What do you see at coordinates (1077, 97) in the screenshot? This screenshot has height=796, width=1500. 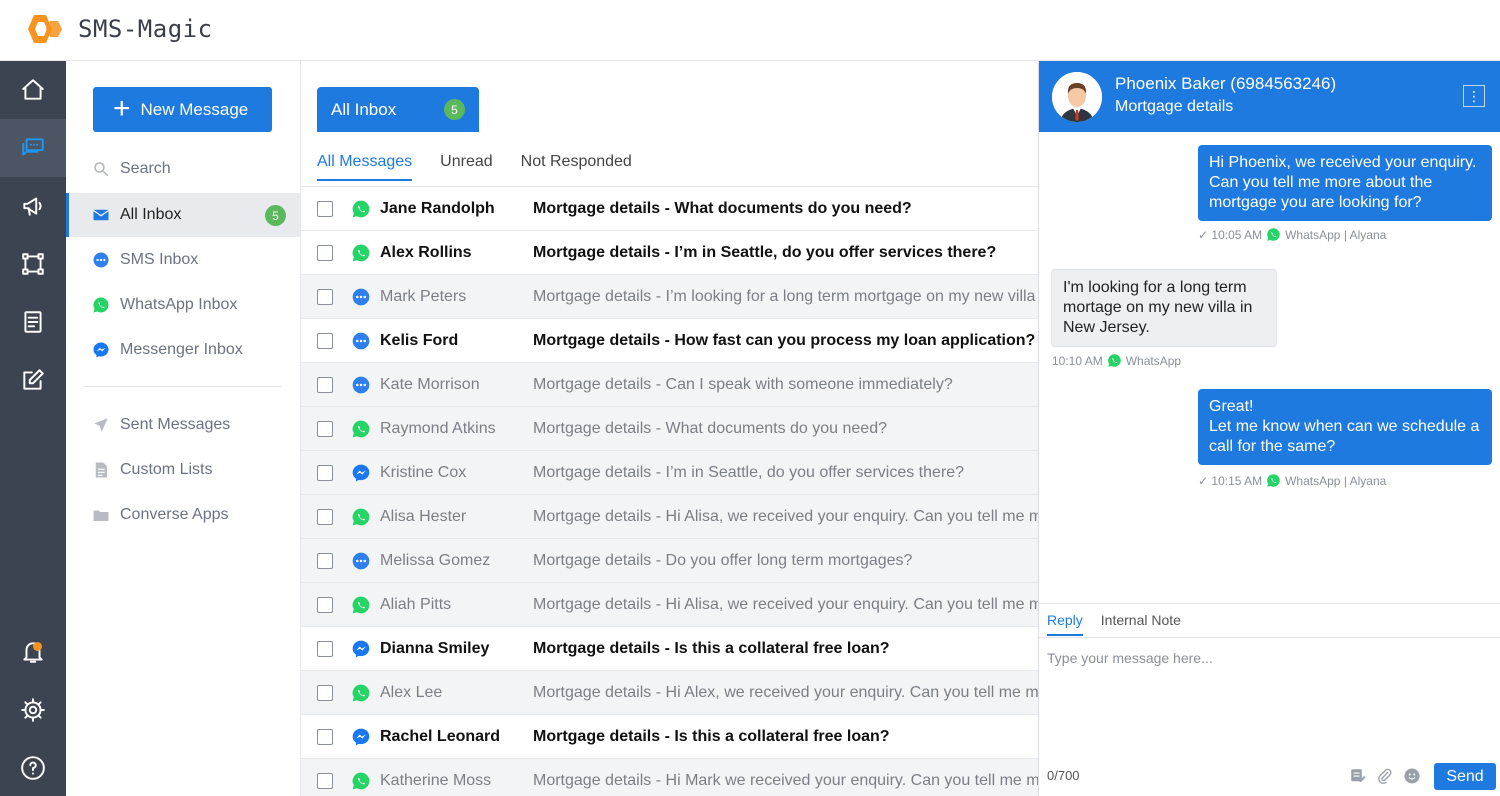 I see `avatar` at bounding box center [1077, 97].